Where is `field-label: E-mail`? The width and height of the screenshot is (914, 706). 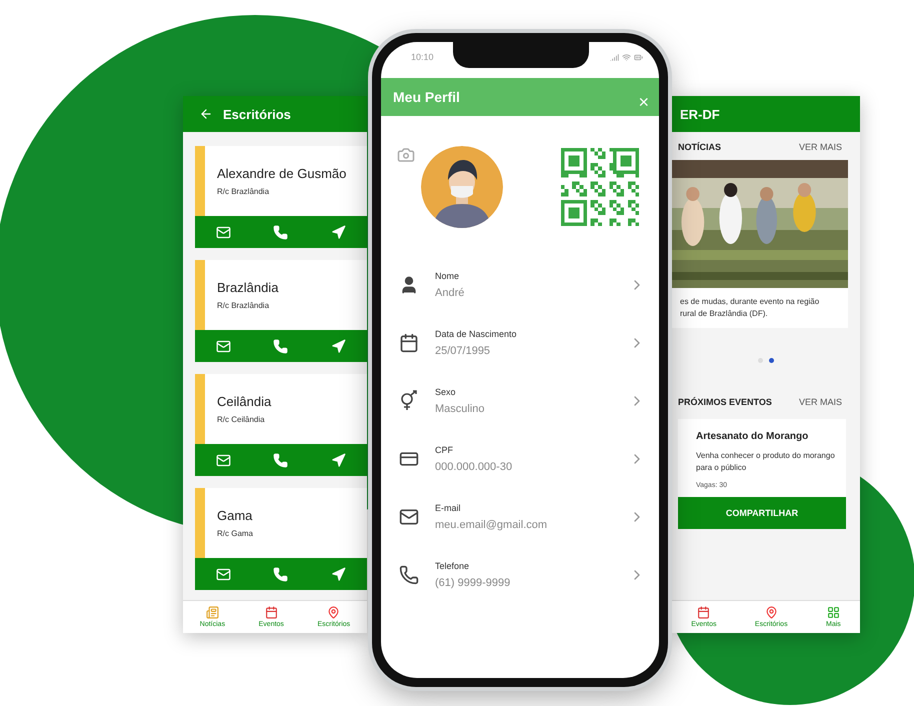 field-label: E-mail is located at coordinates (448, 508).